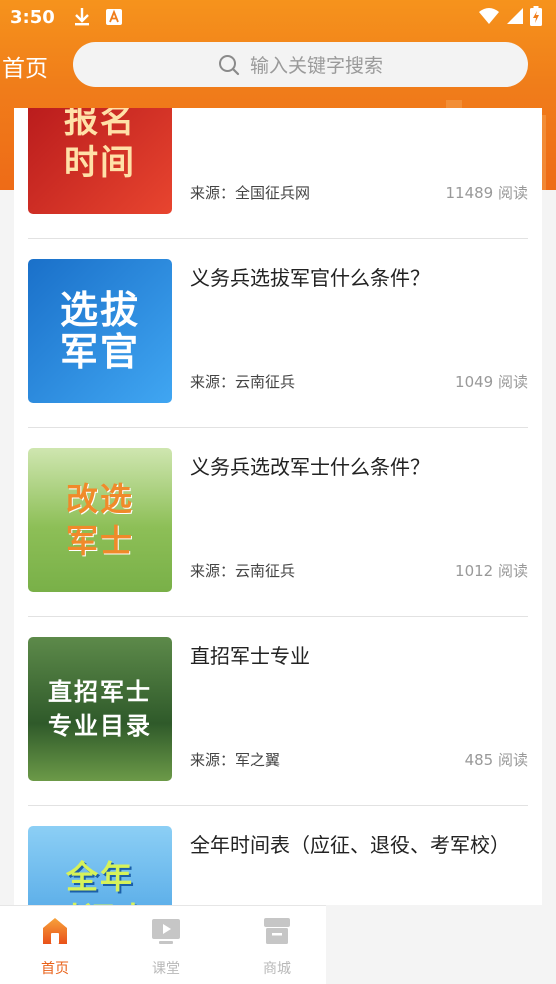 This screenshot has height=984, width=556. I want to click on search-bar: 输入关键字搜索, so click(300, 64).